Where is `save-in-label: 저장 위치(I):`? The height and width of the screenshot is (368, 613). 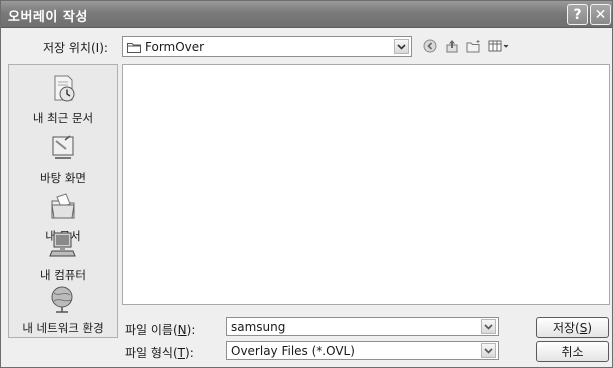 save-in-label: 저장 위치(I): is located at coordinates (75, 48).